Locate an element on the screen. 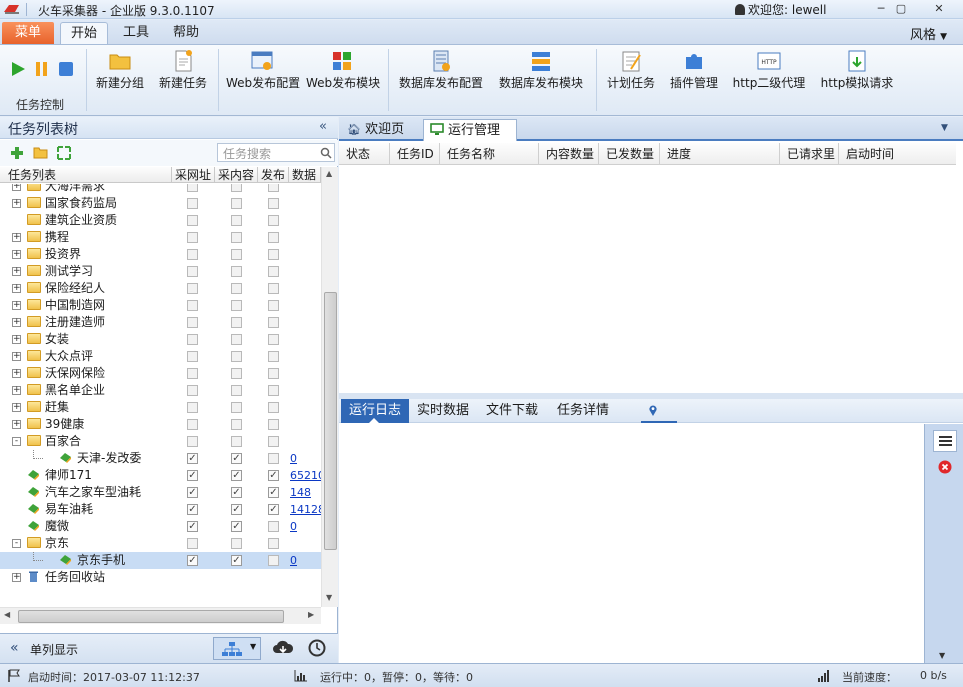 This screenshot has width=963, height=687. col-task-id: 任务ID is located at coordinates (415, 154).